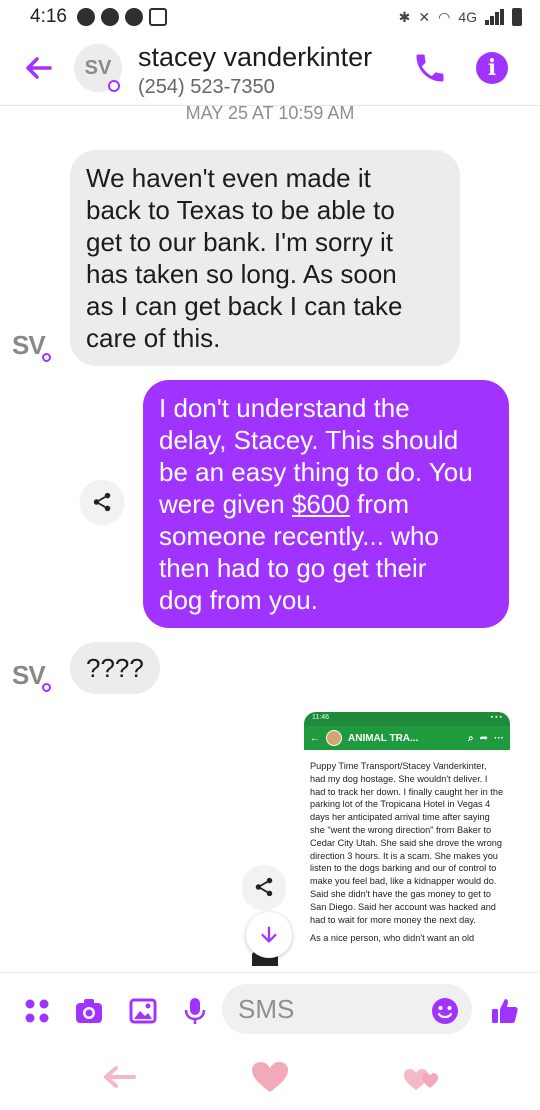  I want to click on status-time: 4:16, so click(48, 16).